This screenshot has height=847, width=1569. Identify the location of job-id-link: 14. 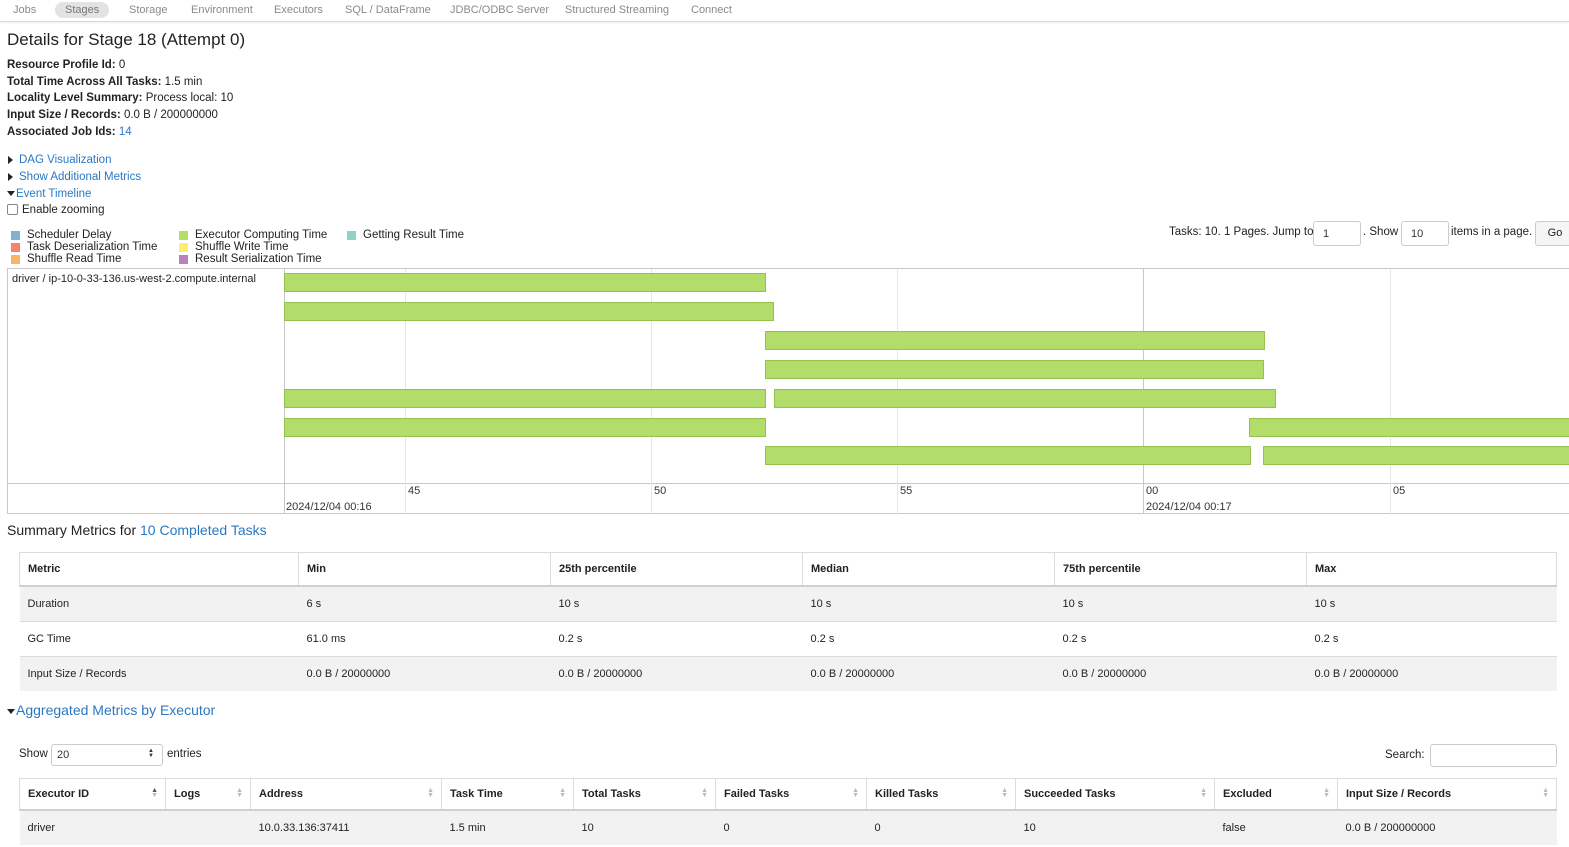
(125, 132).